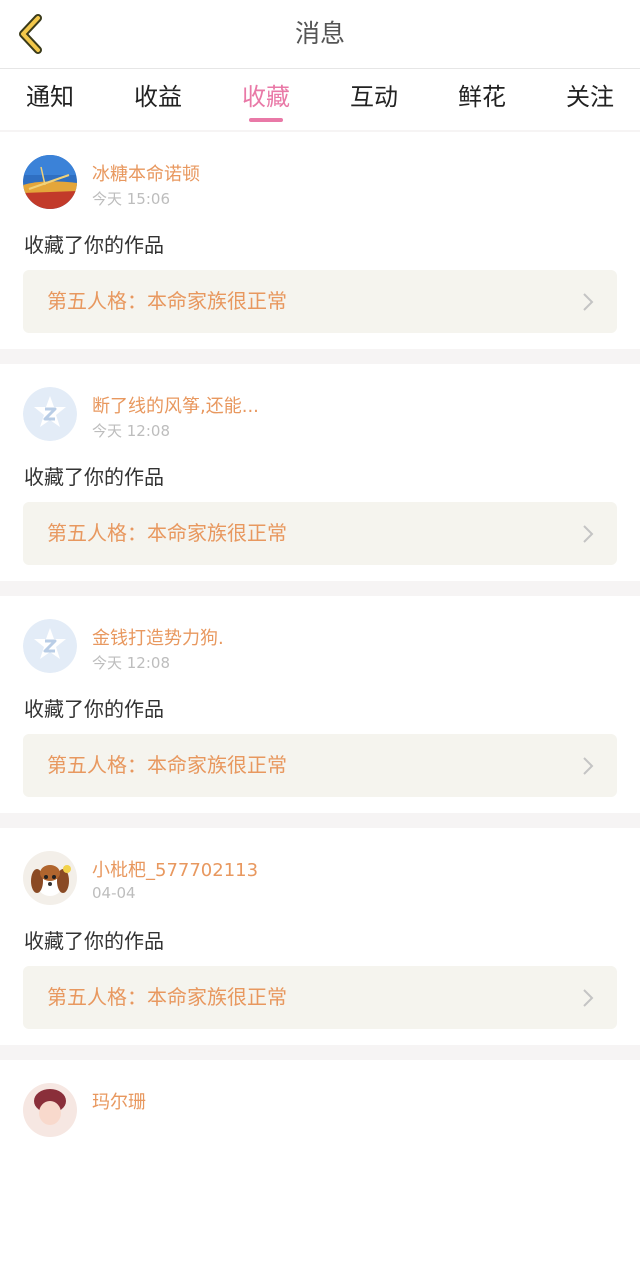 The height and width of the screenshot is (1277, 640). What do you see at coordinates (52, 99) in the screenshot?
I see `tab-notice: 通知` at bounding box center [52, 99].